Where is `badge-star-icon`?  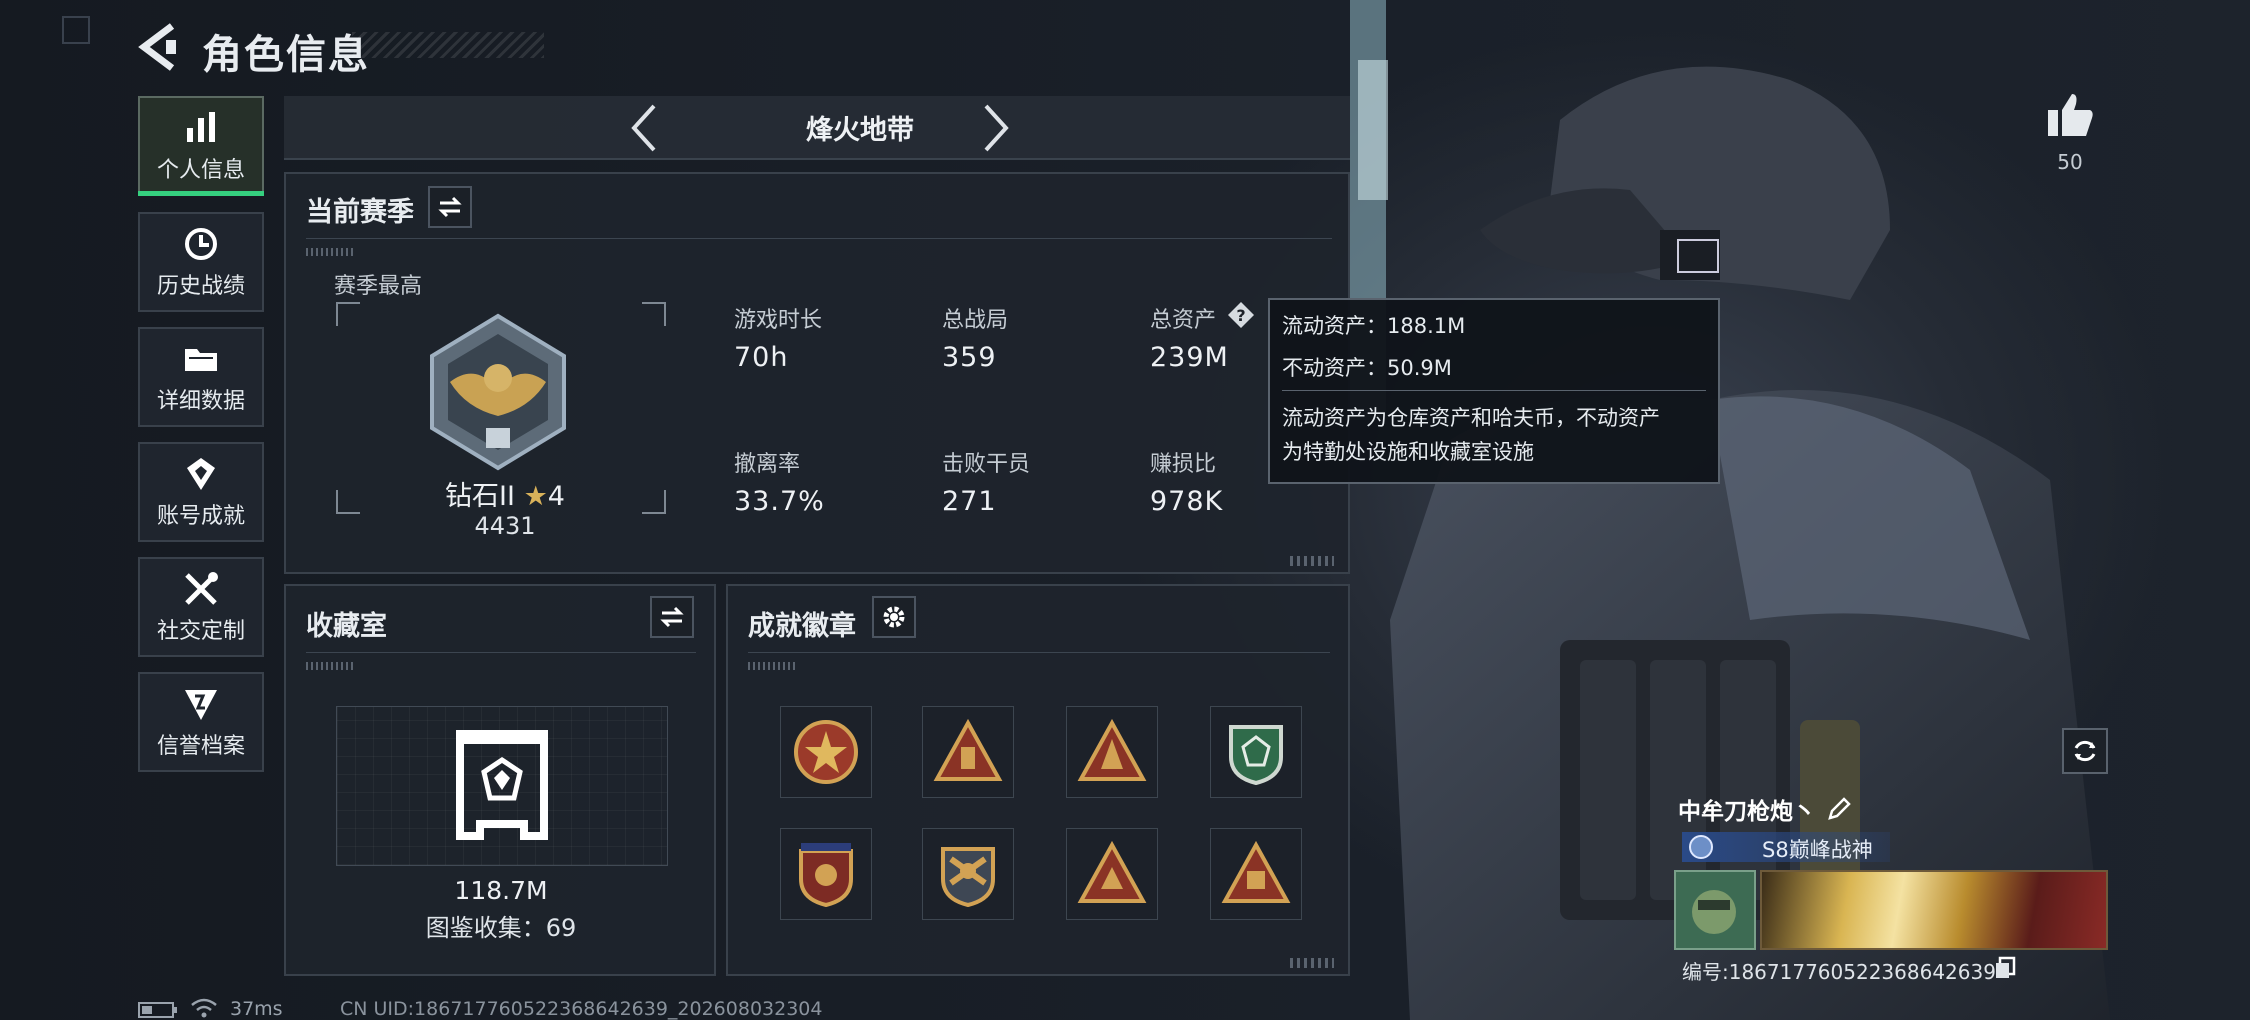
badge-star-icon is located at coordinates (826, 752).